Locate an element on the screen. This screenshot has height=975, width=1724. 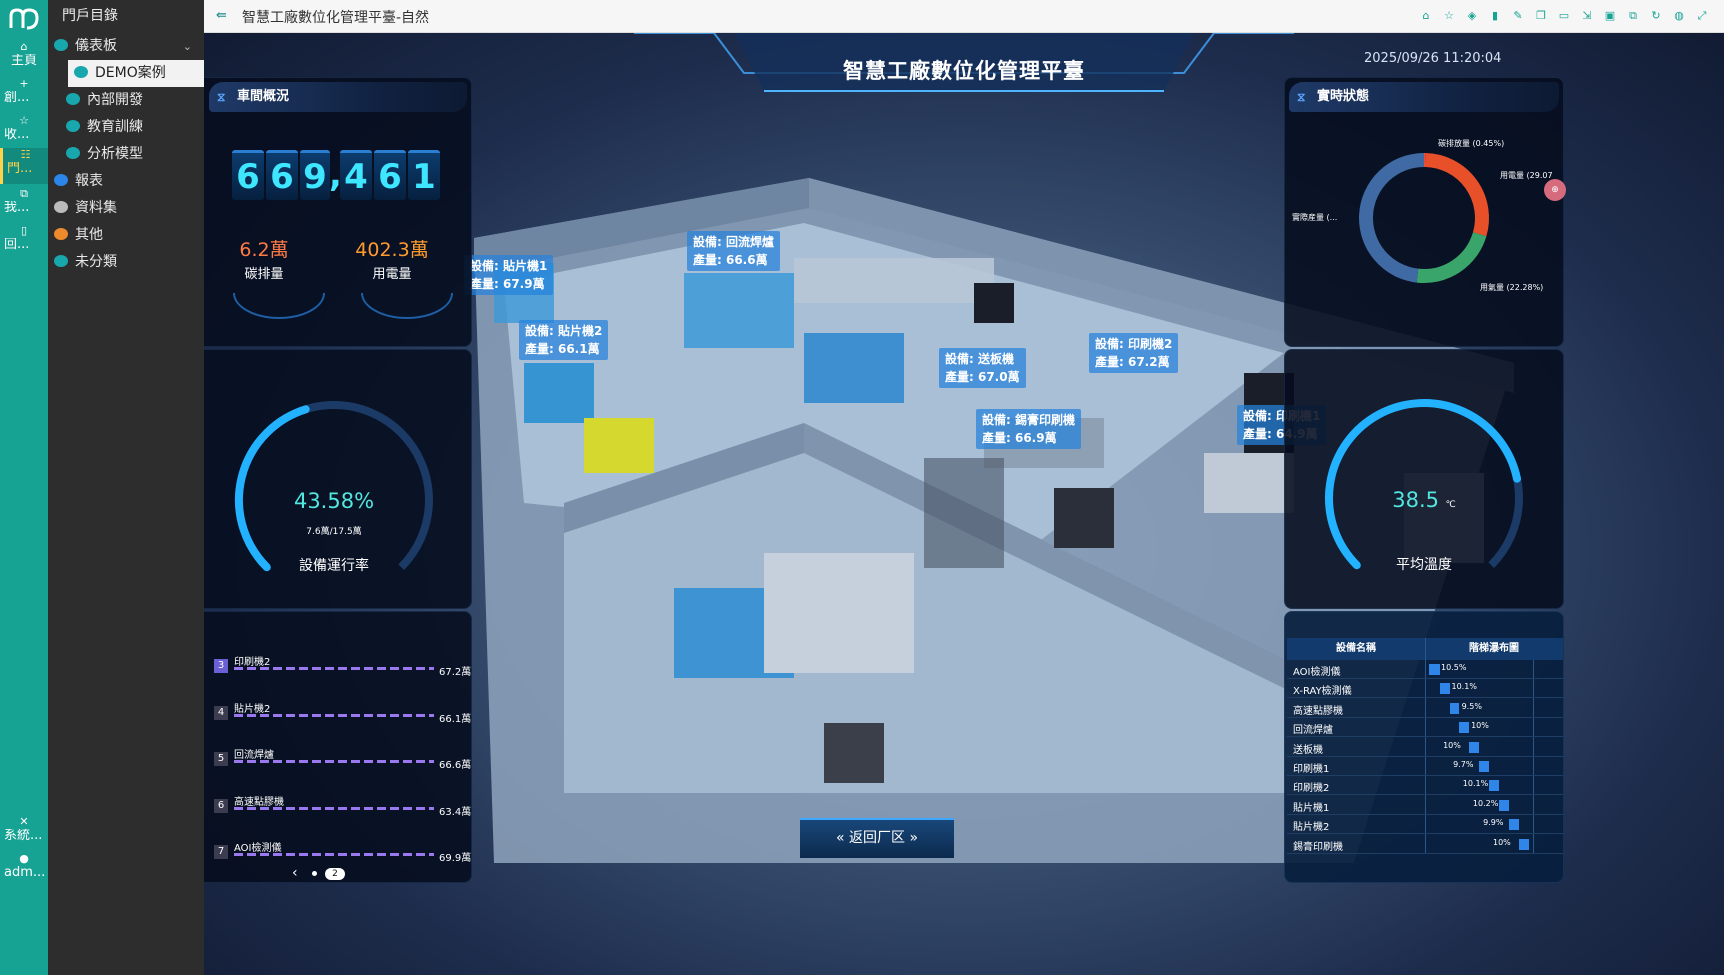
table-cell-name: 印刷機1 is located at coordinates (1311, 769).